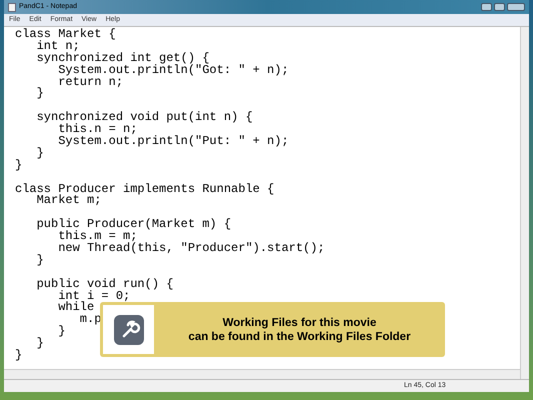  I want to click on code-line: public Producer(Market m) {, so click(134, 224).